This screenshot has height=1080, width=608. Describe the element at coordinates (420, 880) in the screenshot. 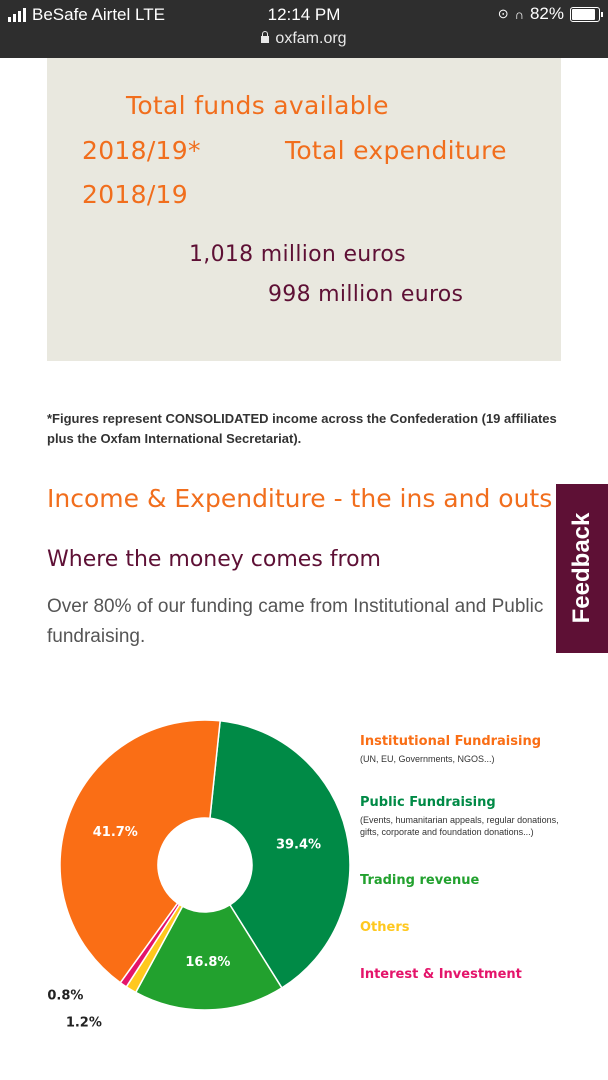

I see `legend-trading-title: Trading revenue` at that location.